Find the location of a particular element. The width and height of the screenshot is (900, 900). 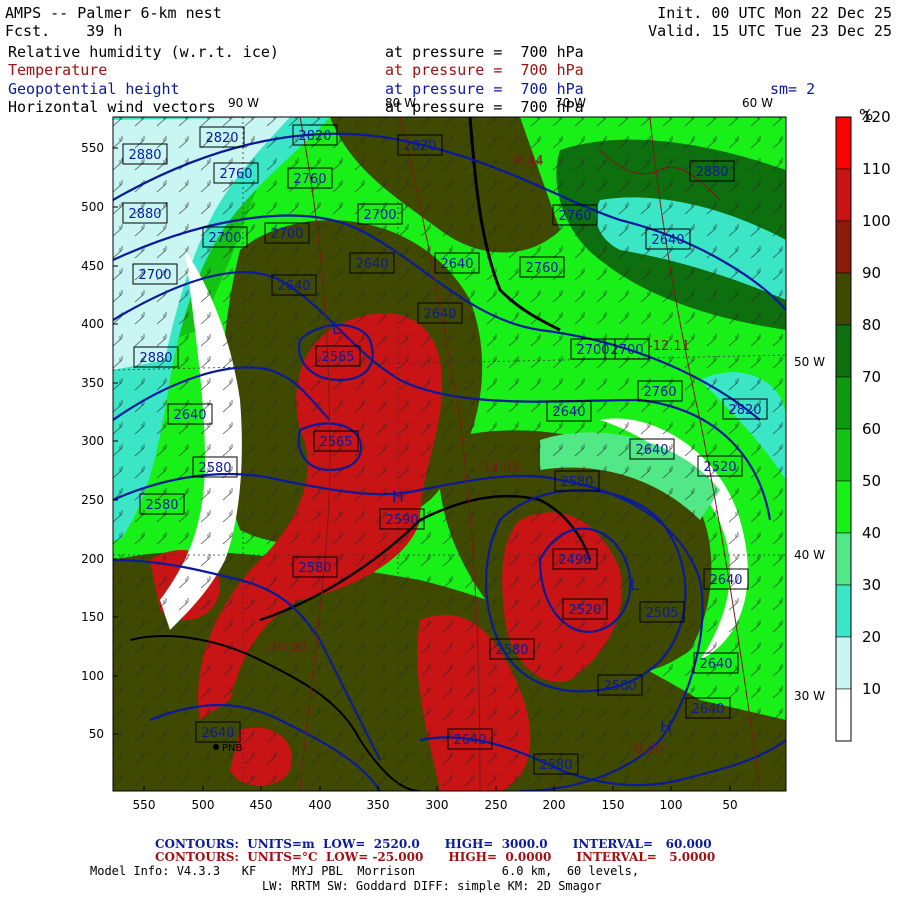

x-tick-label: 250 is located at coordinates (496, 805).